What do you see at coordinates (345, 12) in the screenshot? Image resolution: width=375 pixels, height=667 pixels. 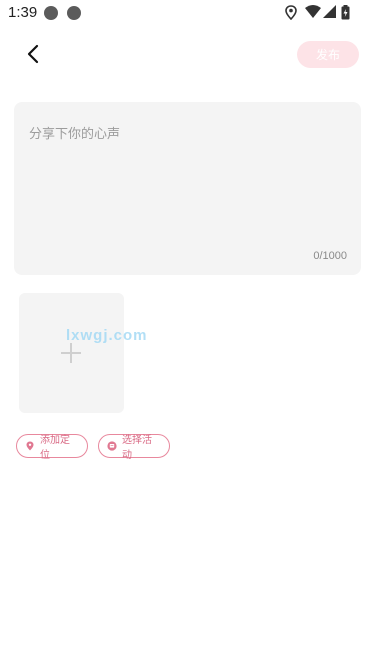 I see `battery-icon` at bounding box center [345, 12].